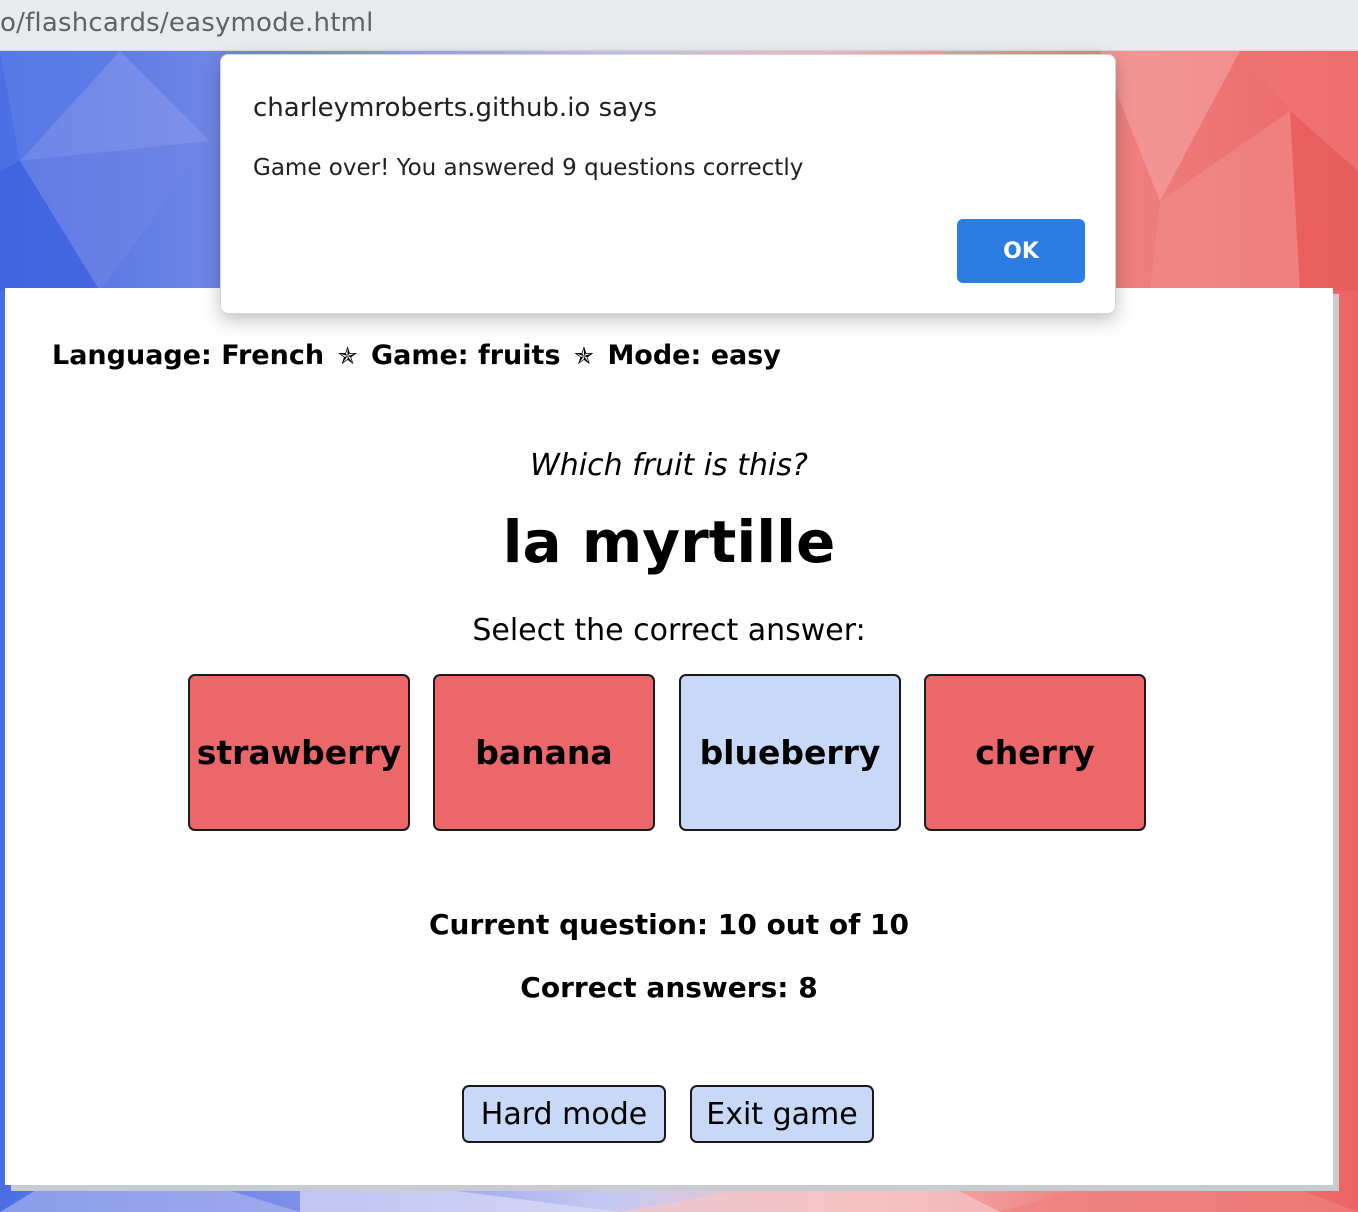 Image resolution: width=1358 pixels, height=1212 pixels. I want to click on current-question-counter: Current question: 10 out of 10, so click(669, 924).